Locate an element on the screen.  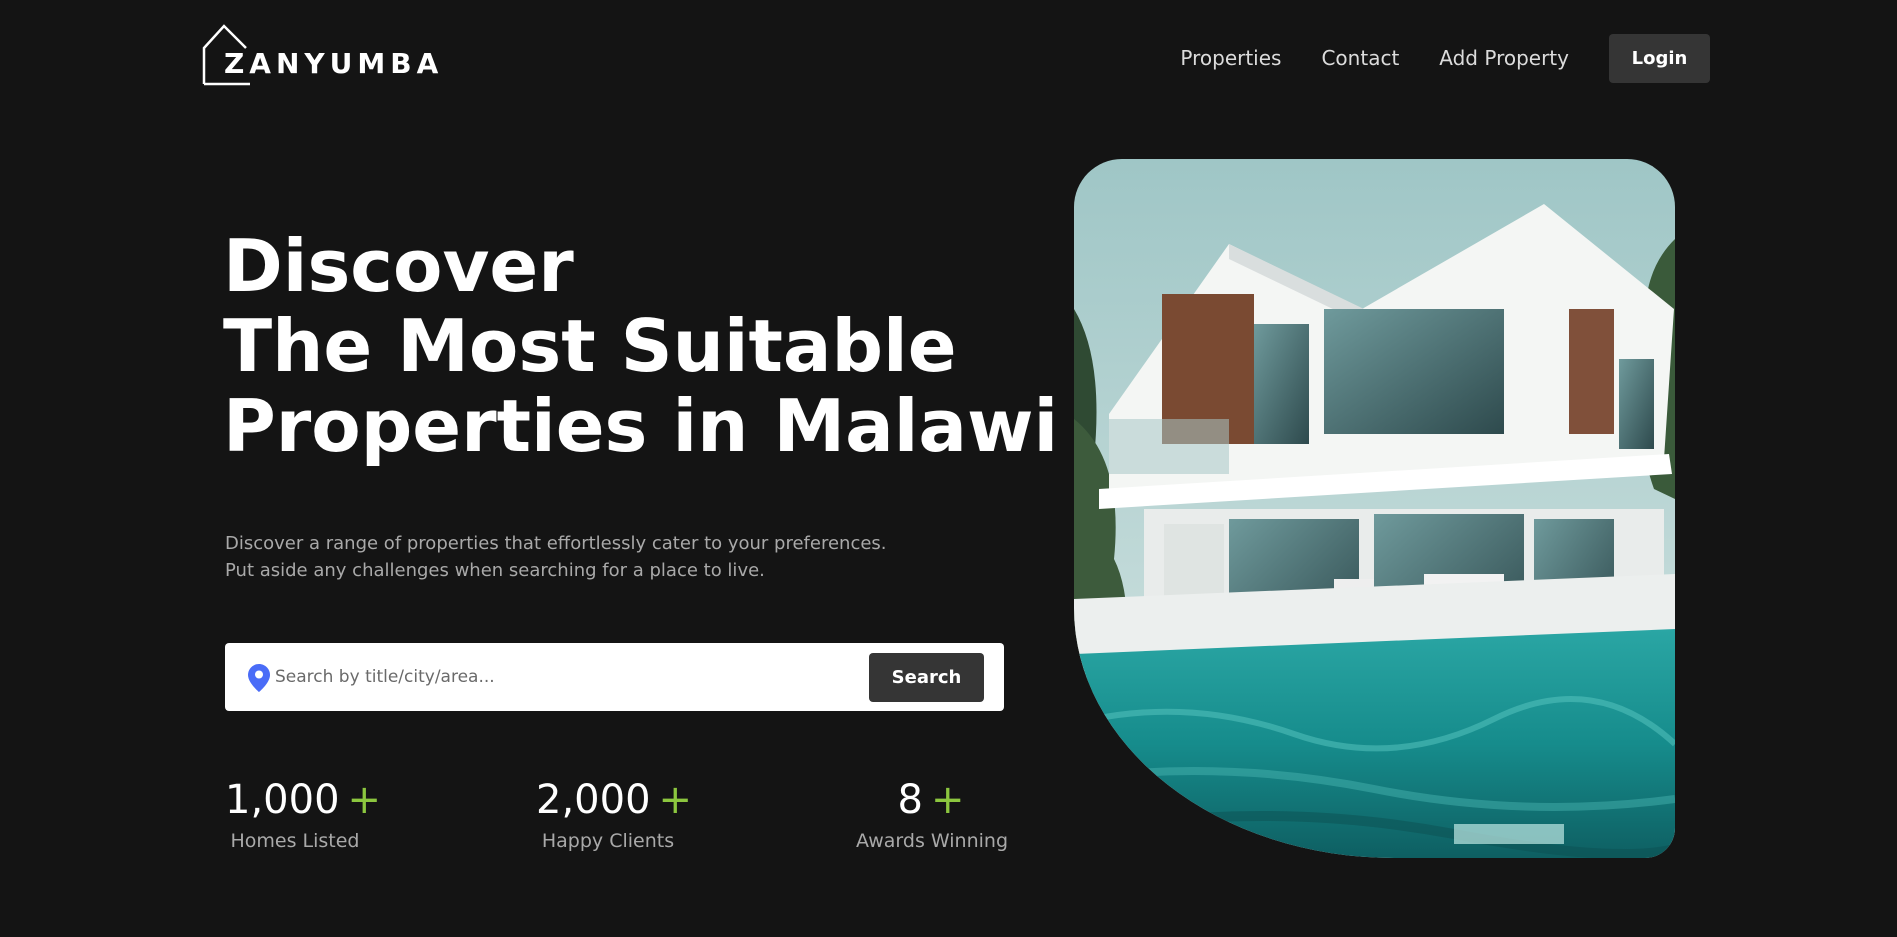
stat-label: Homes Listed is located at coordinates (295, 841).